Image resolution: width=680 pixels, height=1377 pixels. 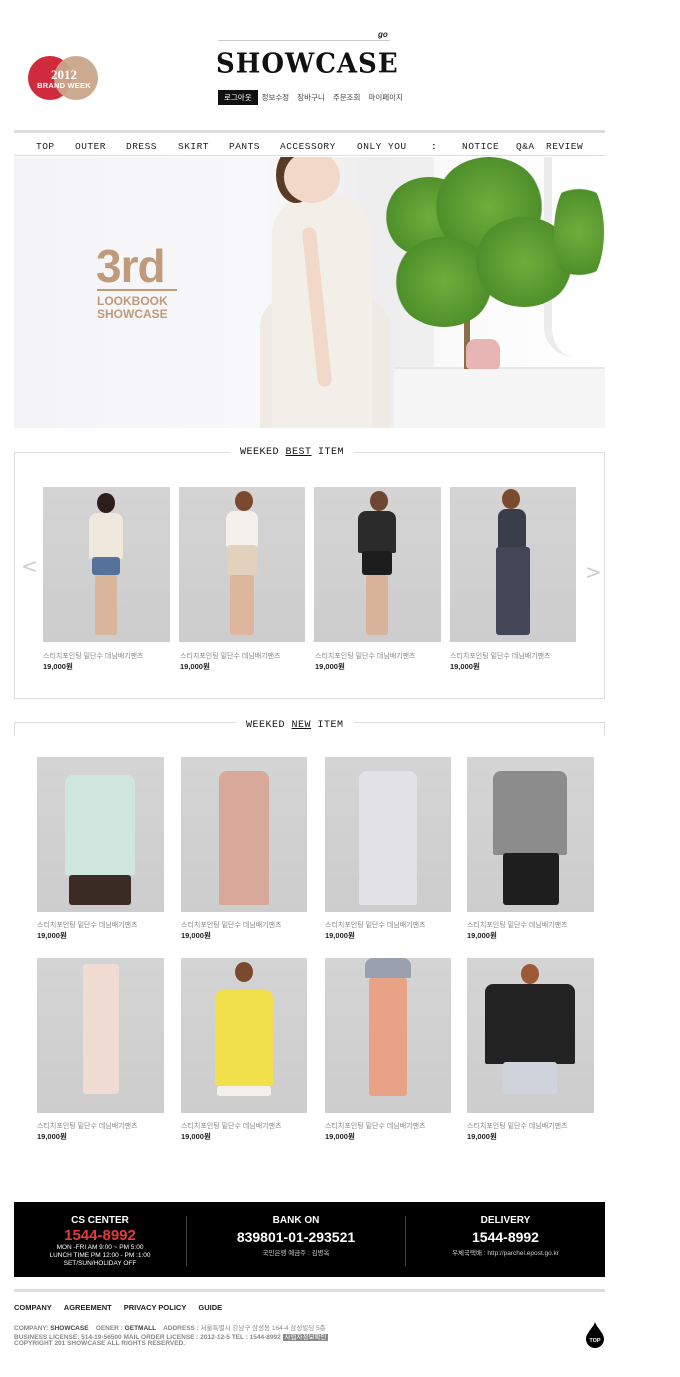 What do you see at coordinates (347, 97) in the screenshot?
I see `order-lookup-link: 주문조회` at bounding box center [347, 97].